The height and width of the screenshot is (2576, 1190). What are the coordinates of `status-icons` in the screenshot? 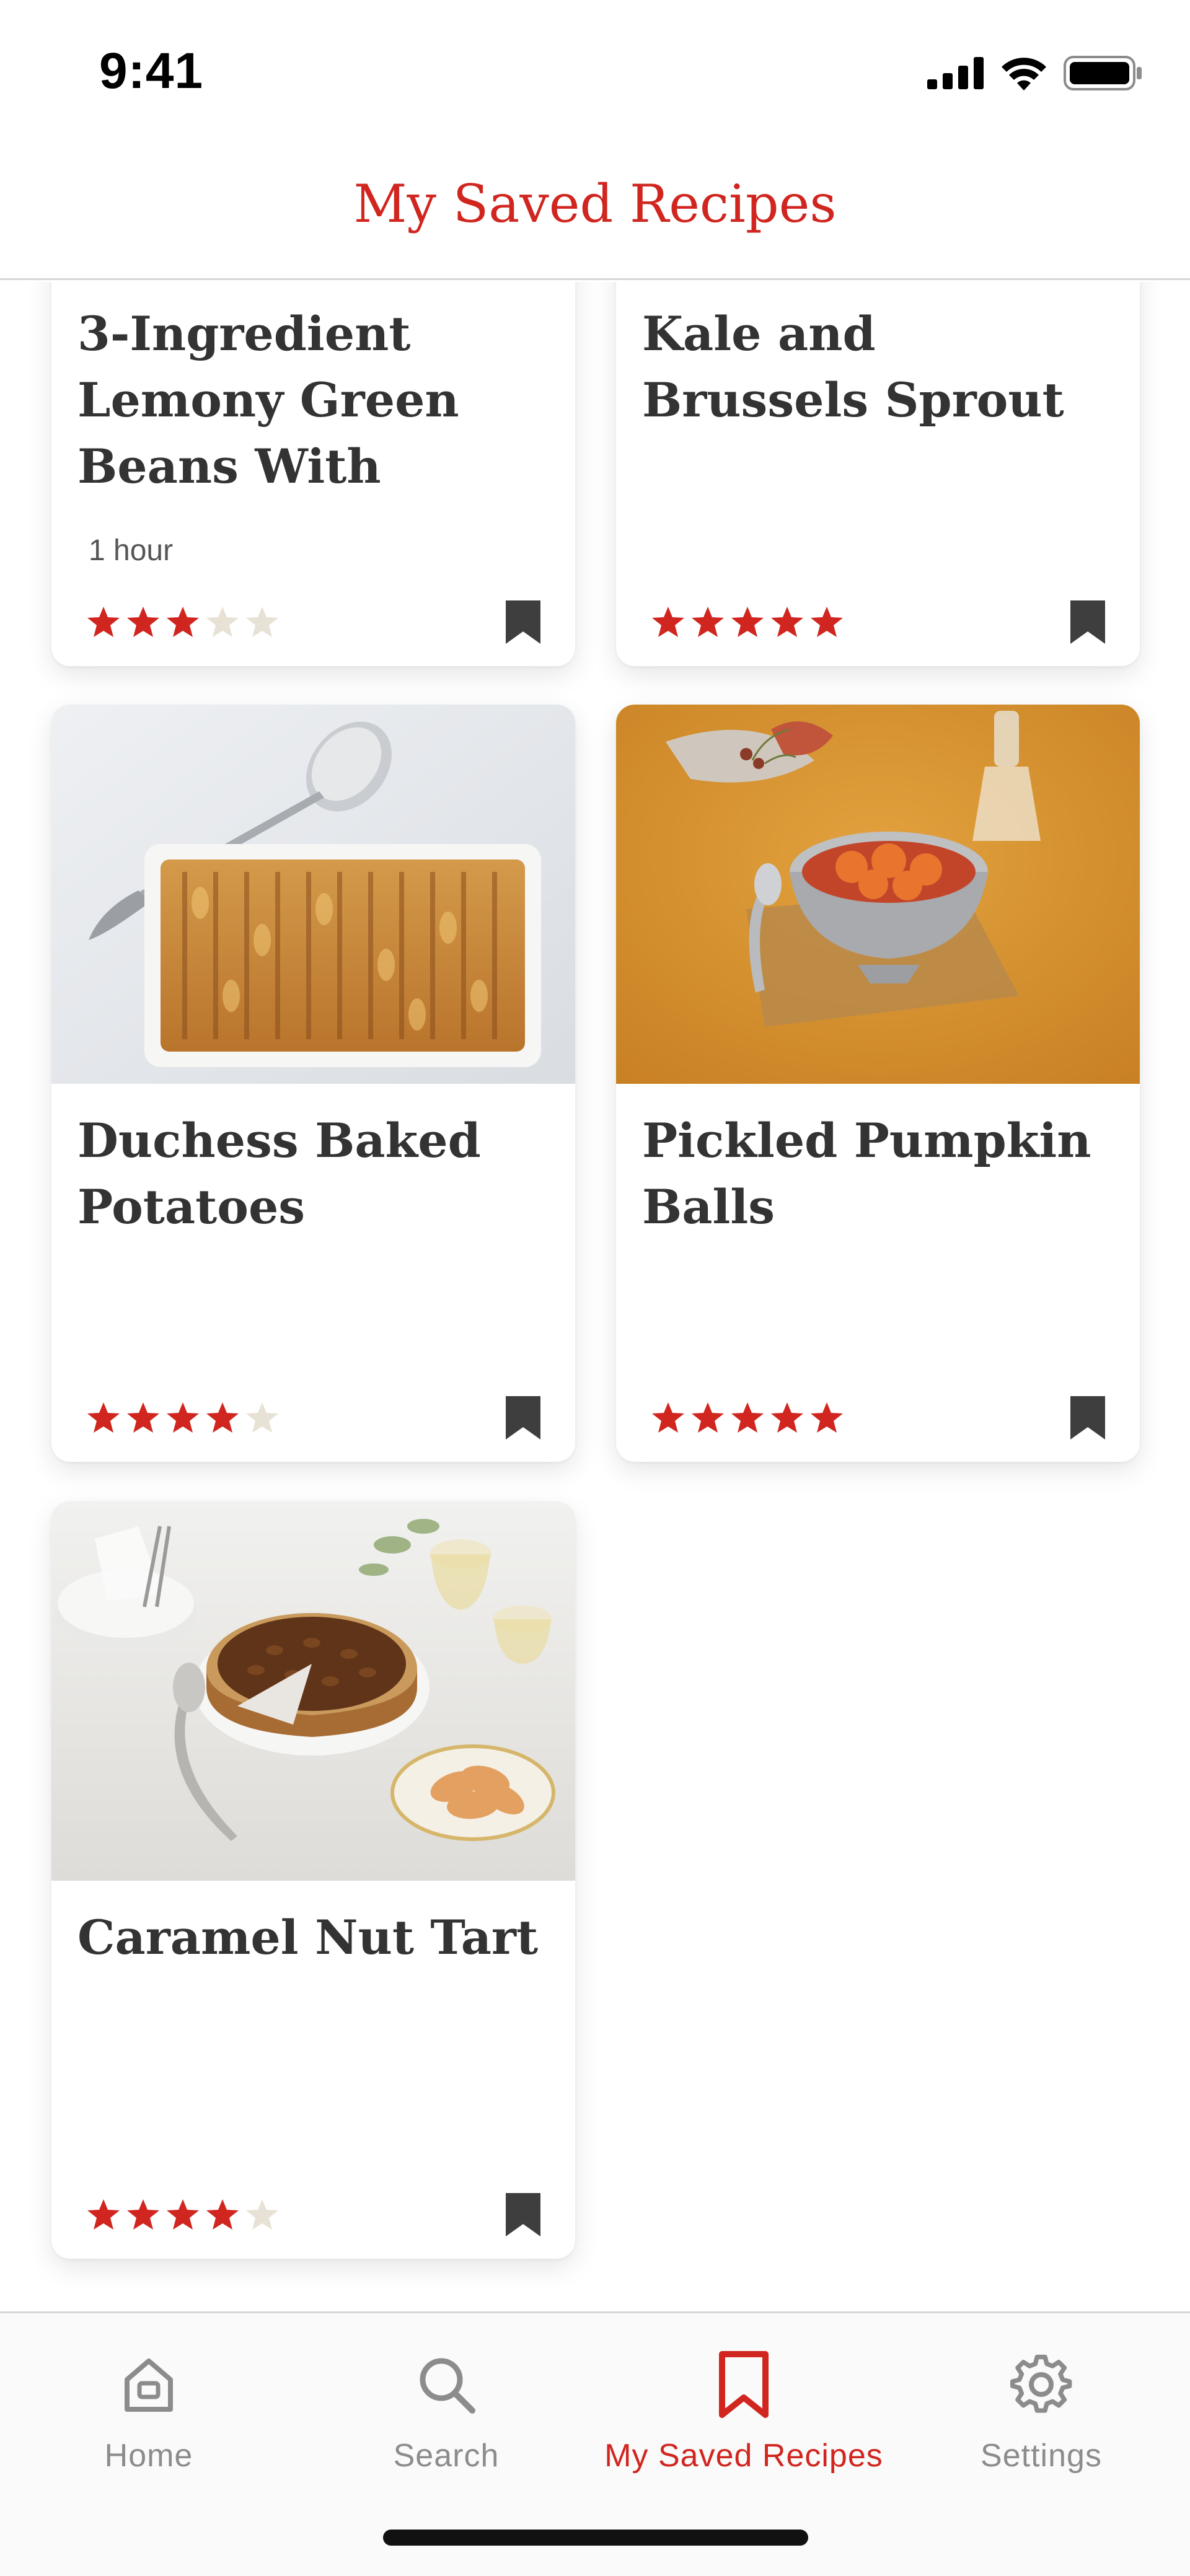 It's located at (1035, 73).